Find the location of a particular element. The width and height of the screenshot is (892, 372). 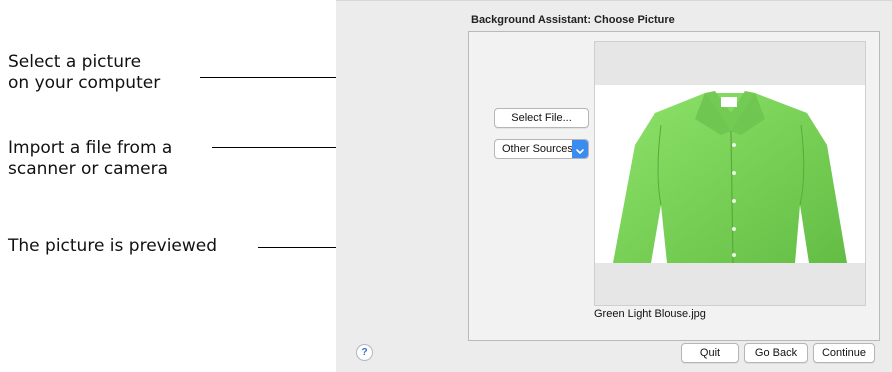

annotation-preview: The picture is previewed is located at coordinates (113, 246).